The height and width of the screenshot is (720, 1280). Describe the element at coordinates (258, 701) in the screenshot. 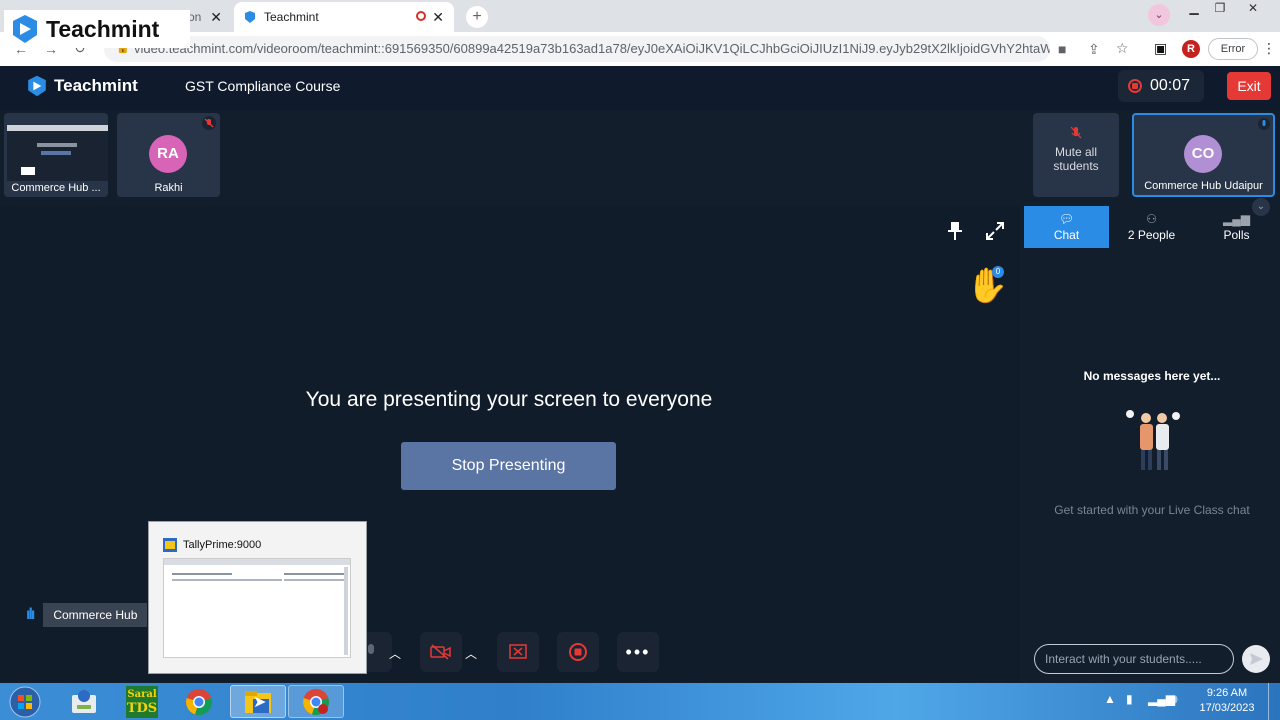

I see `taskbar-app-explorer: ➤` at that location.